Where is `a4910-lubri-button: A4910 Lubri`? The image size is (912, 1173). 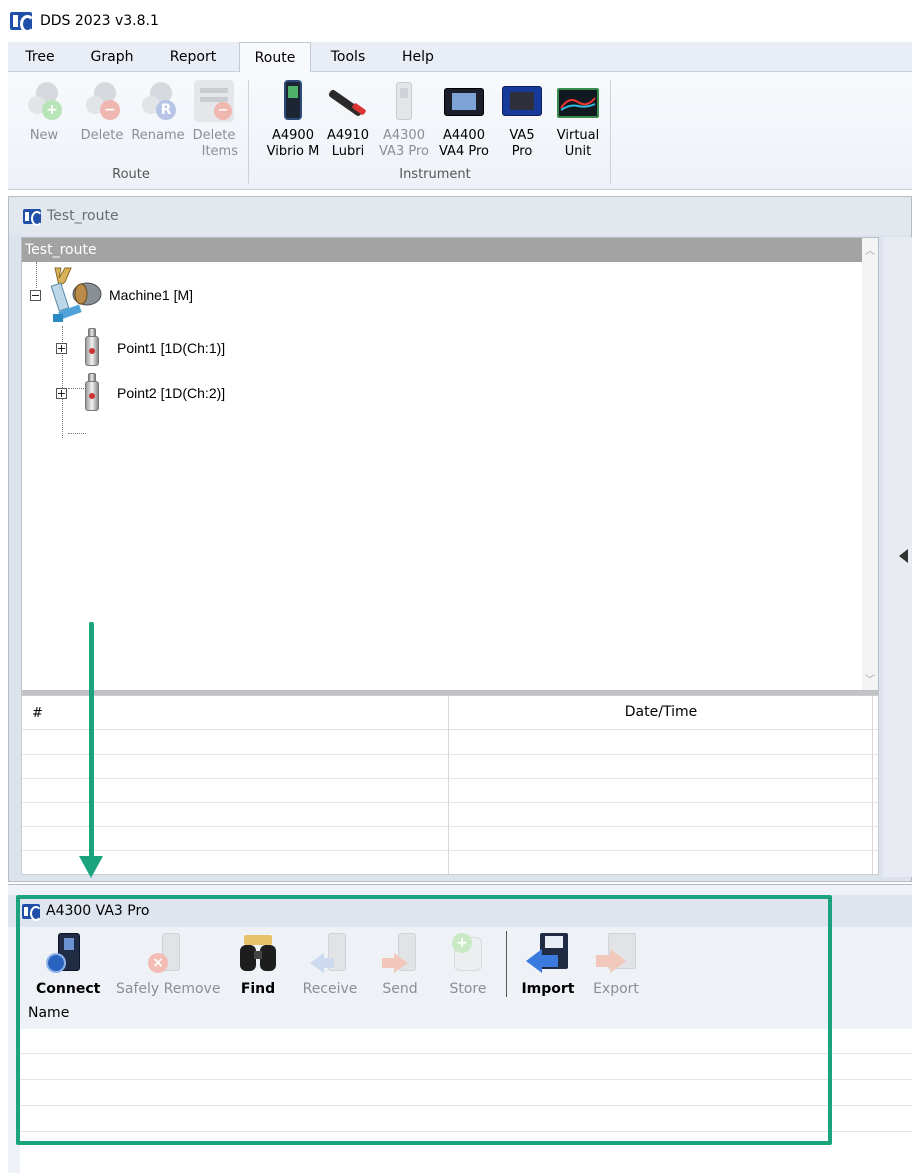 a4910-lubri-button: A4910 Lubri is located at coordinates (348, 121).